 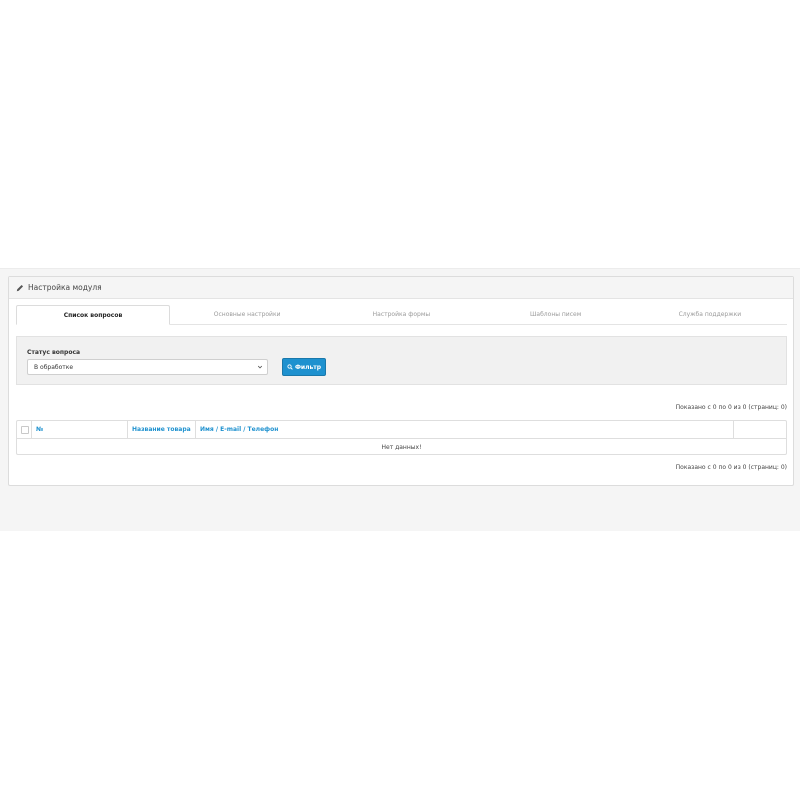 What do you see at coordinates (93, 315) in the screenshot?
I see `tab-questions-list: Список вопросов` at bounding box center [93, 315].